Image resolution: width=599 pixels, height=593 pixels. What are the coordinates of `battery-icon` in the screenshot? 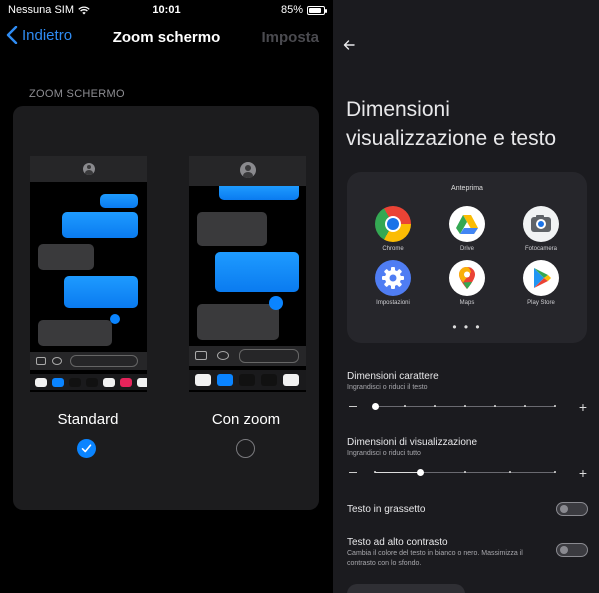 It's located at (317, 10).